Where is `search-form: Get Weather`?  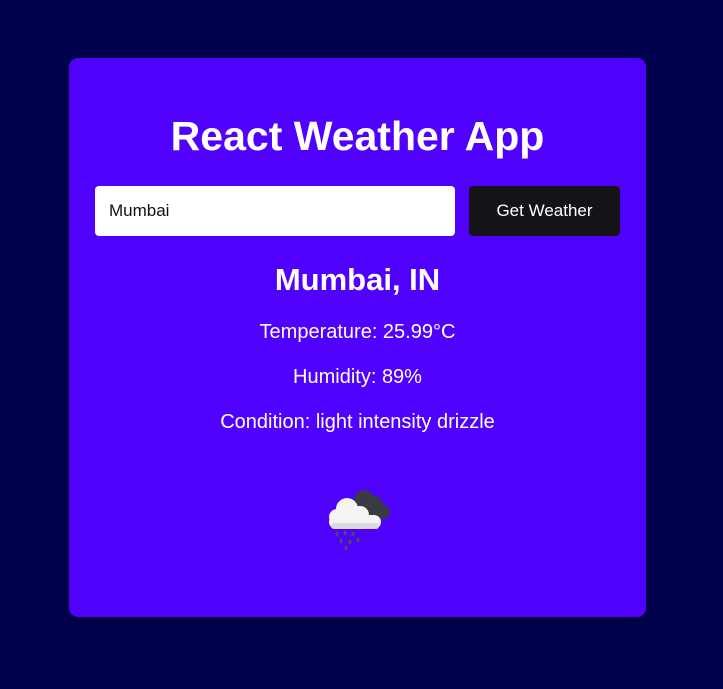
search-form: Get Weather is located at coordinates (357, 211).